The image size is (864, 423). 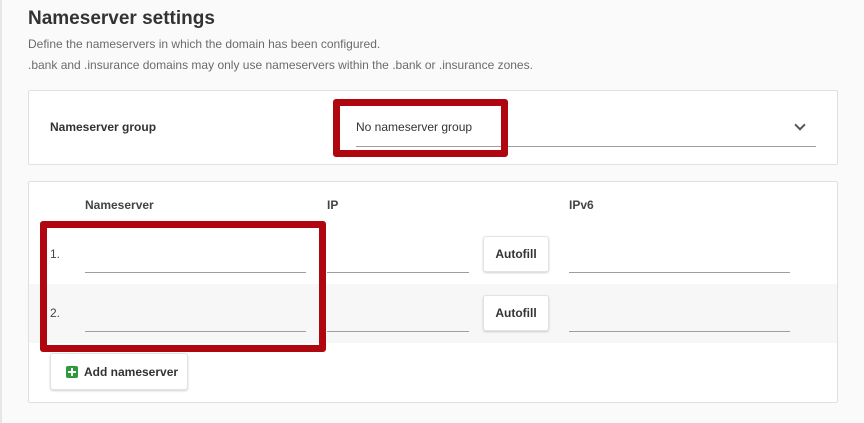 I want to click on nameserver-row: 2. Autofill, so click(x=433, y=313).